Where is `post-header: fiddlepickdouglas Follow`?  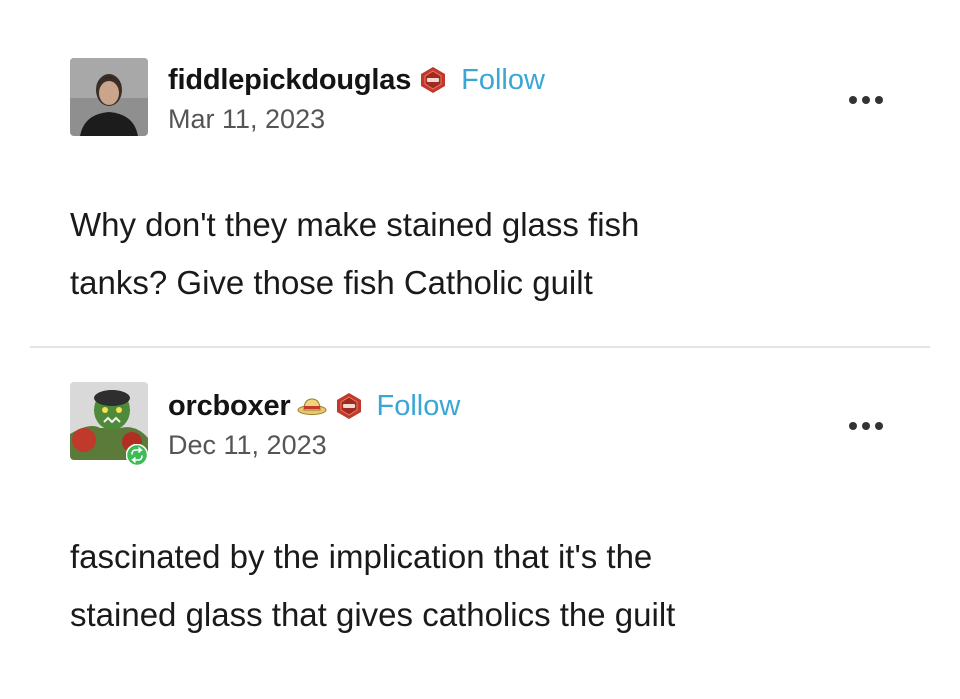 post-header: fiddlepickdouglas Follow is located at coordinates (356, 80).